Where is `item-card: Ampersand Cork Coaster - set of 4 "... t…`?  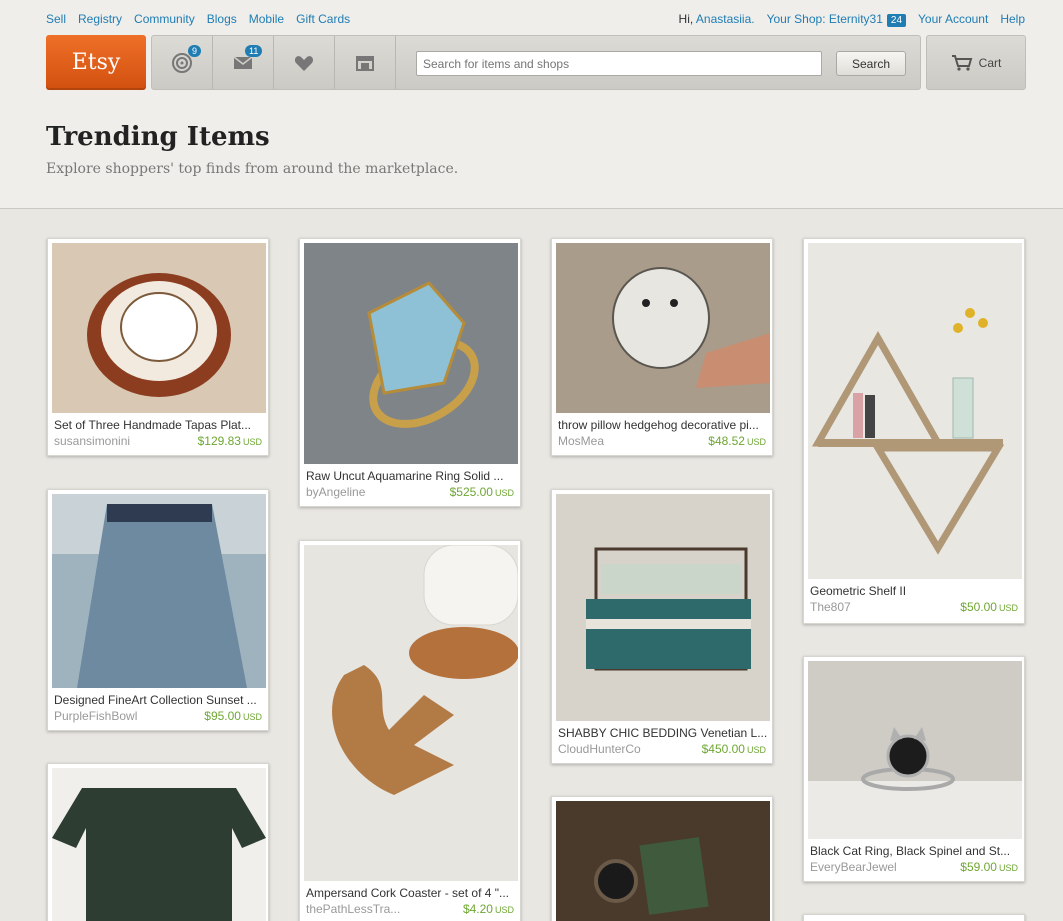
item-card: Ampersand Cork Coaster - set of 4 "... t… is located at coordinates (410, 730).